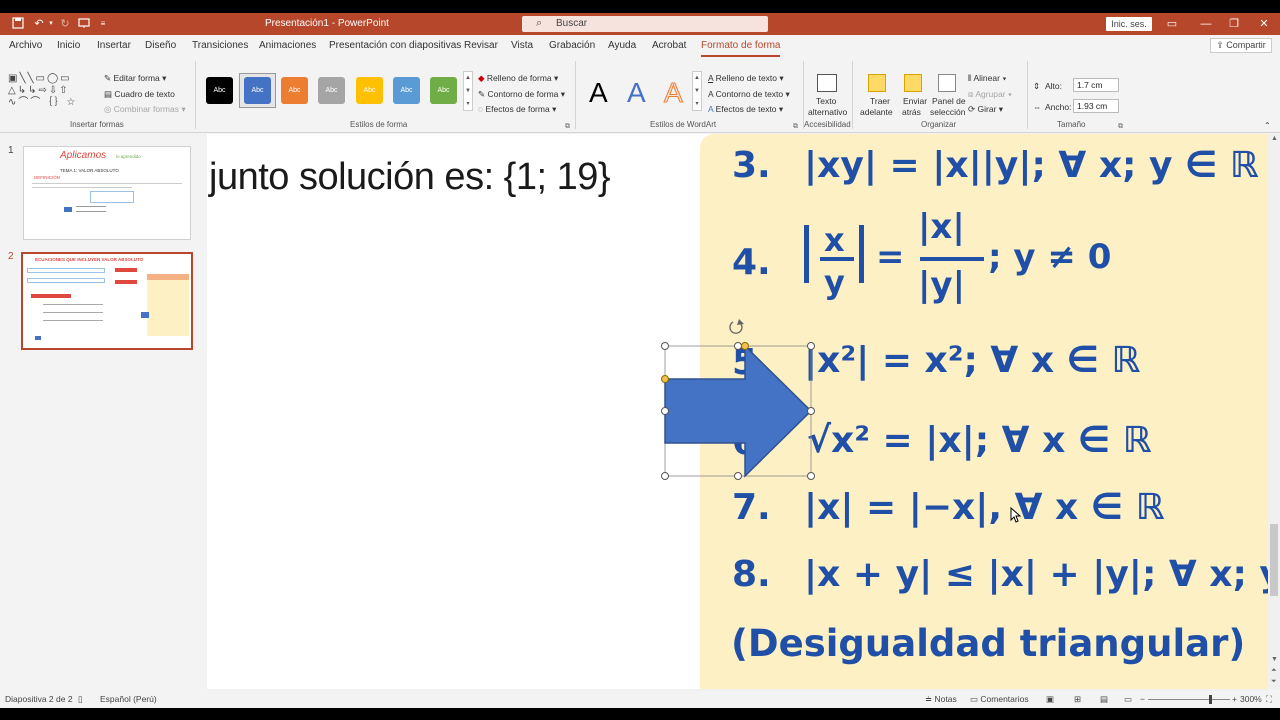  What do you see at coordinates (128, 699) in the screenshot?
I see `language-indicator: Español (Perú)` at bounding box center [128, 699].